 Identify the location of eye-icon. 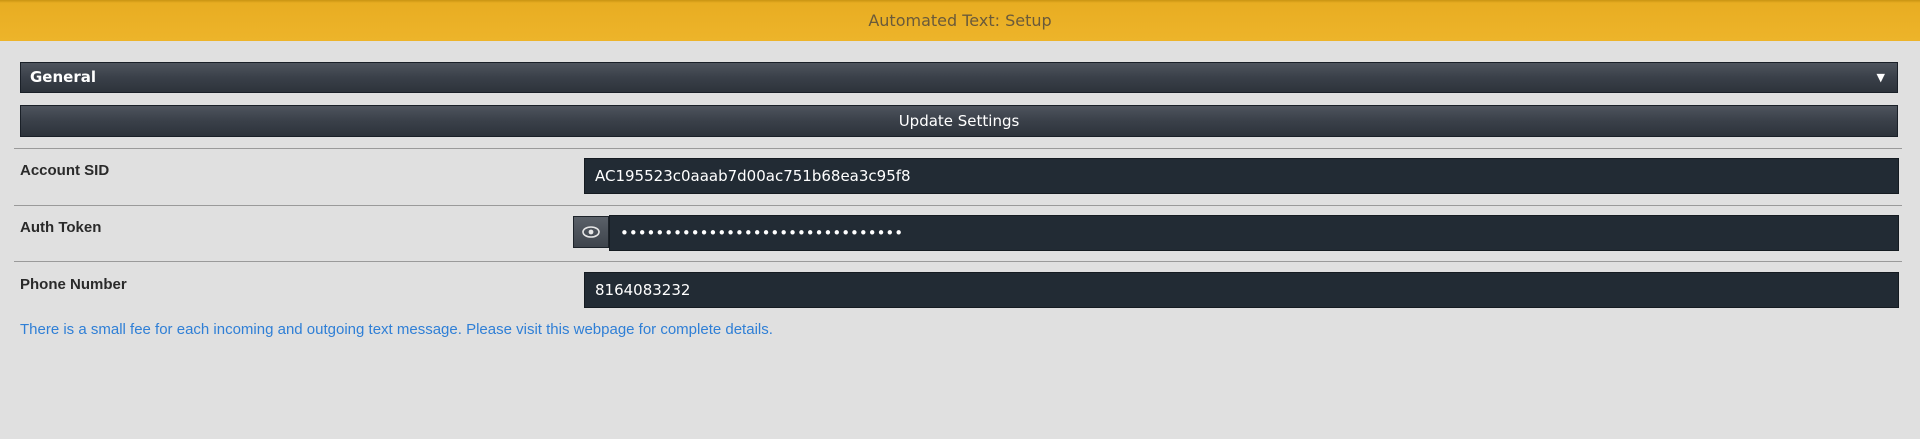
(591, 232).